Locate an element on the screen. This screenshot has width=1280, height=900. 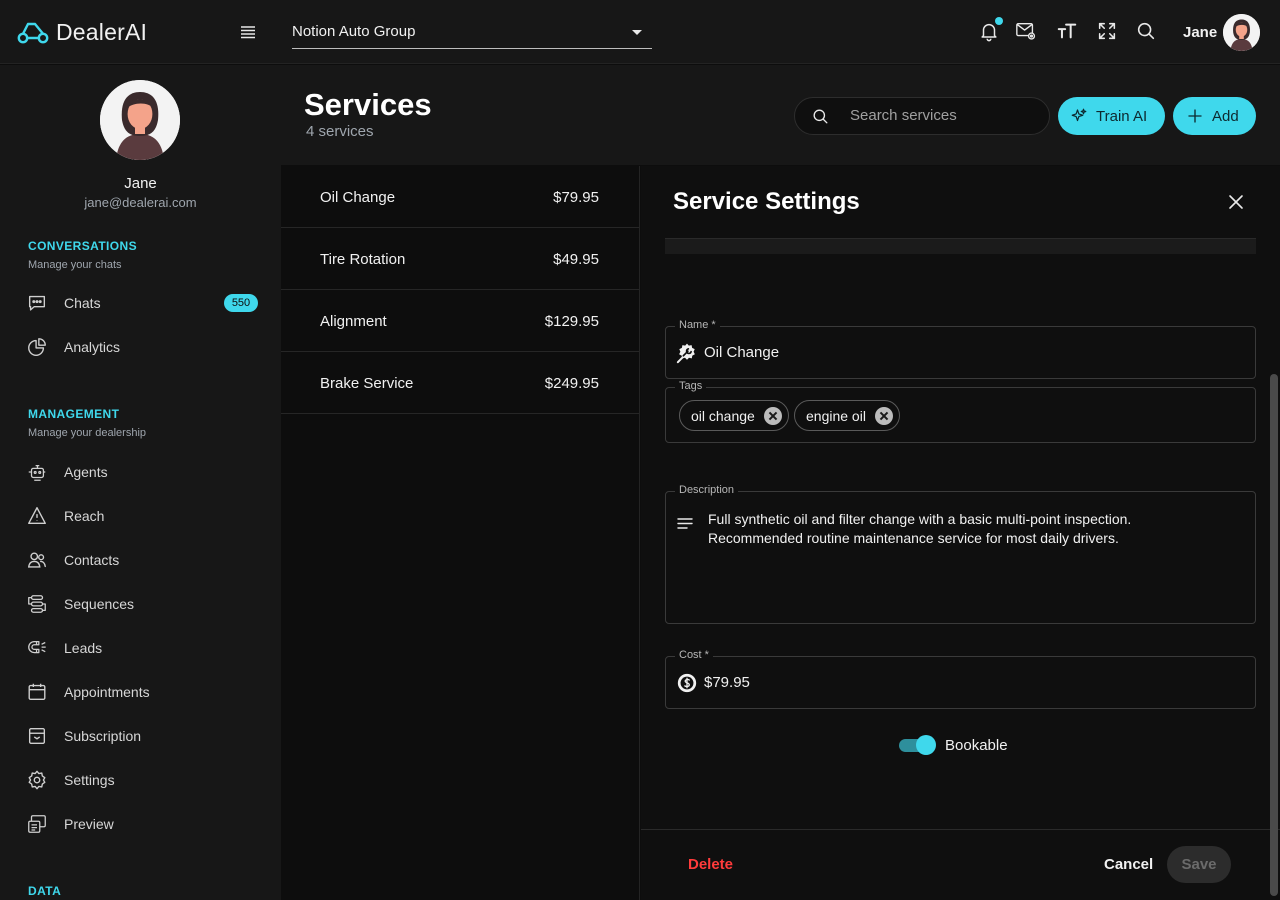
sidebar-item-appointments: Appointments is located at coordinates (142, 692).